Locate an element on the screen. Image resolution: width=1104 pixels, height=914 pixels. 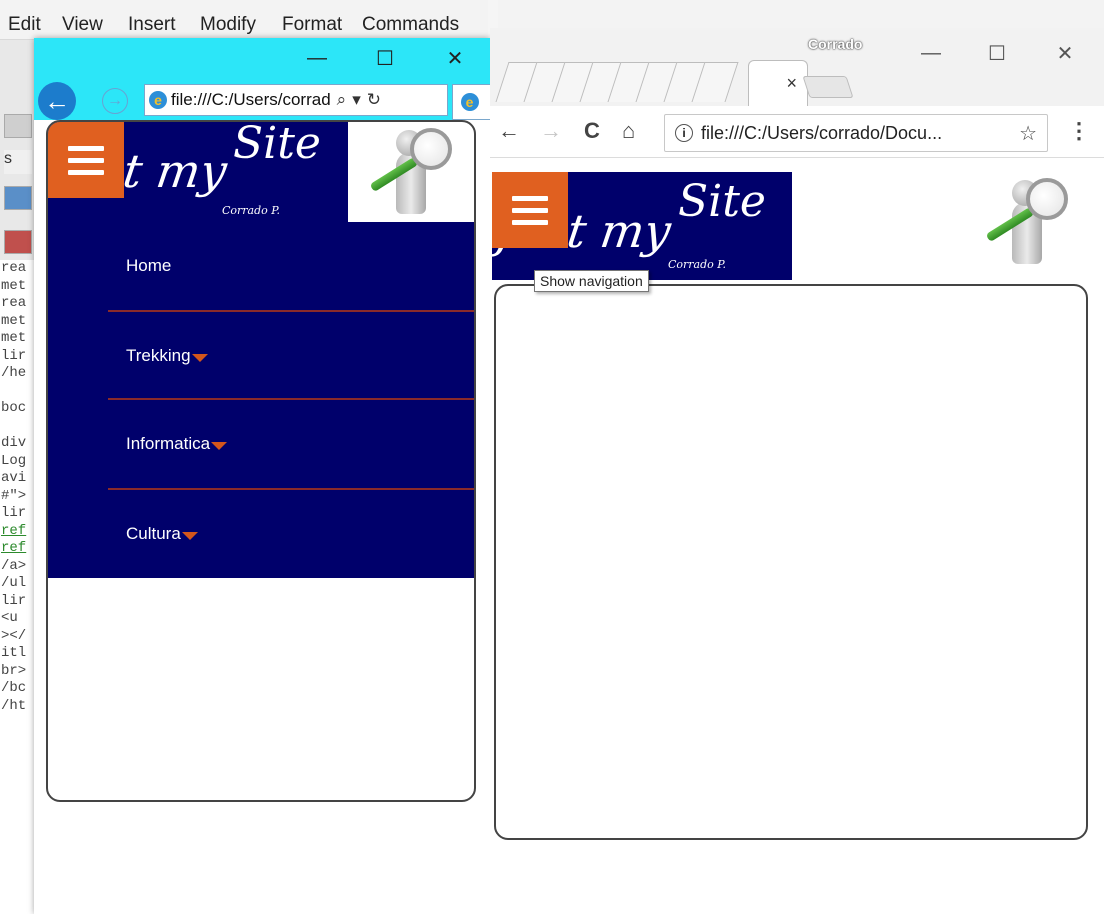
nav-item-cultura: Cultura is located at coordinates (291, 534).